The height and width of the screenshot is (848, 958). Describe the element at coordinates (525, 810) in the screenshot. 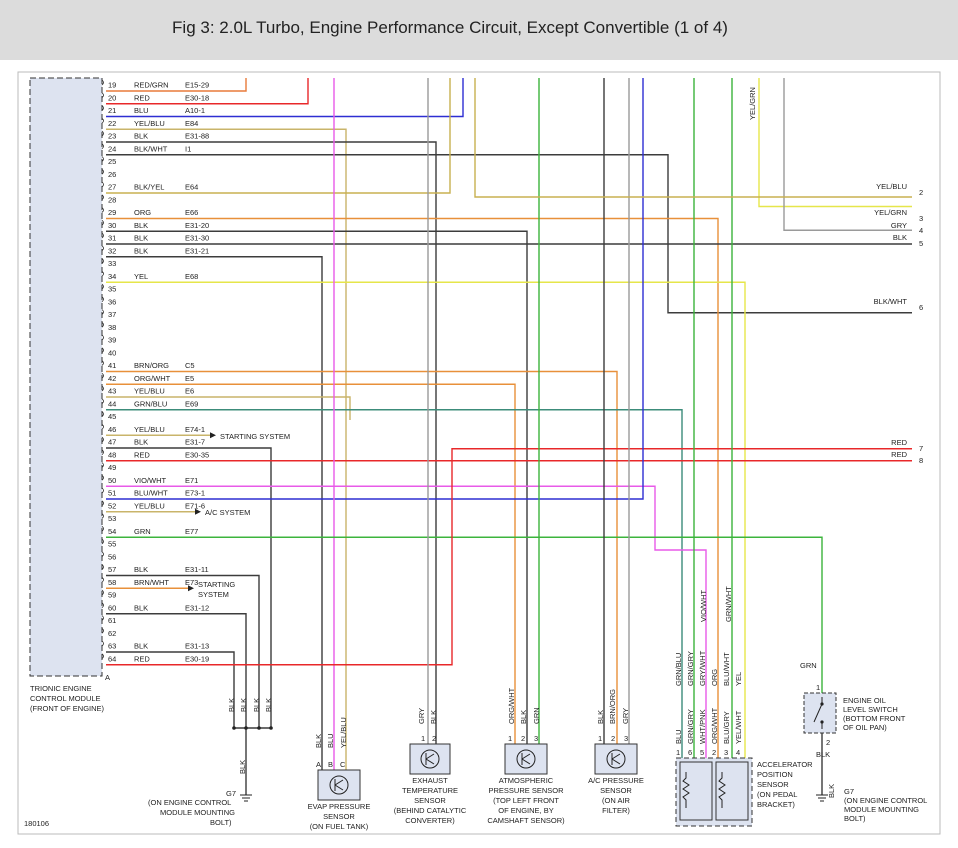

I see `atm-label-4: OF ENGINE, BY` at that location.